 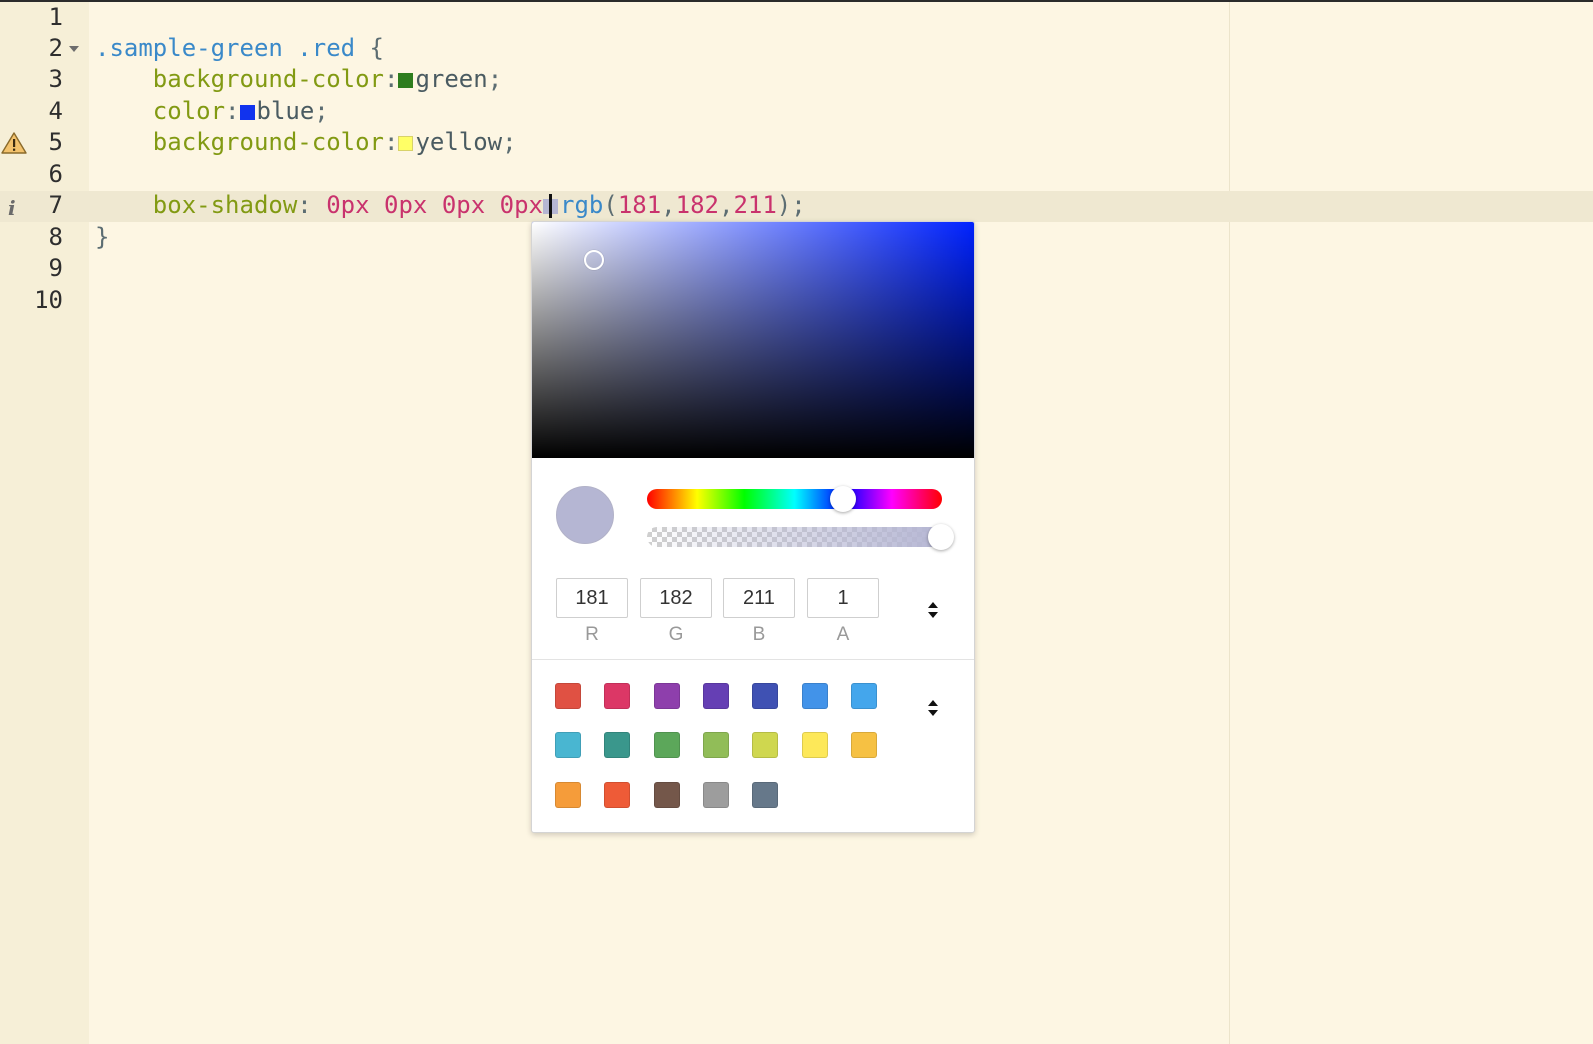 I want to click on line-number: 4, so click(x=55, y=111).